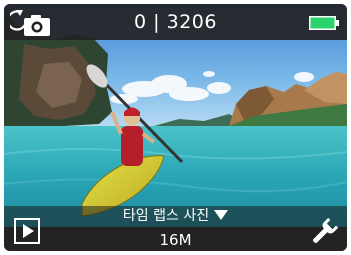 The width and height of the screenshot is (351, 255). Describe the element at coordinates (175, 240) in the screenshot. I see `resolution-label: 16M` at that location.